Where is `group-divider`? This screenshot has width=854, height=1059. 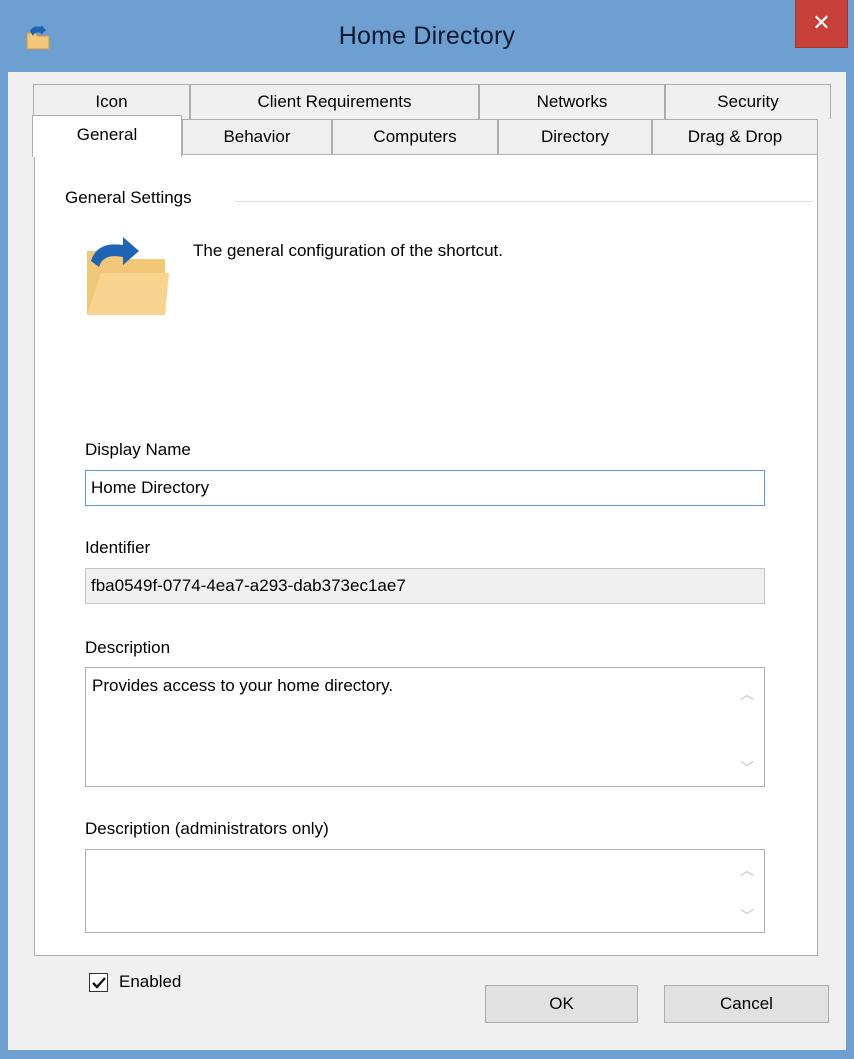 group-divider is located at coordinates (524, 201).